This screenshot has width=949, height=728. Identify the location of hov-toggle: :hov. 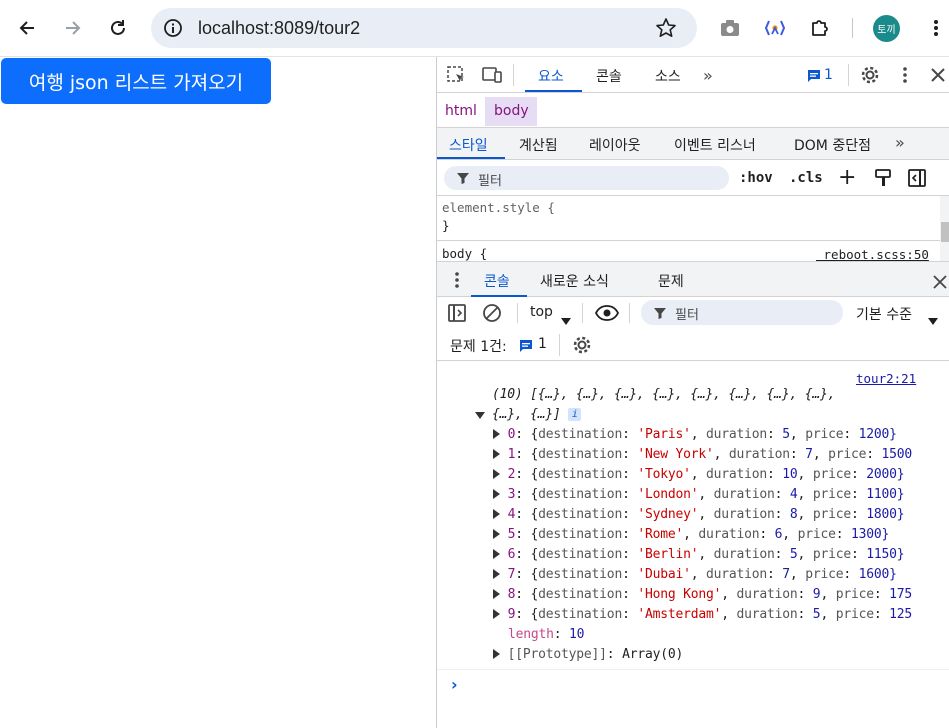
(756, 178).